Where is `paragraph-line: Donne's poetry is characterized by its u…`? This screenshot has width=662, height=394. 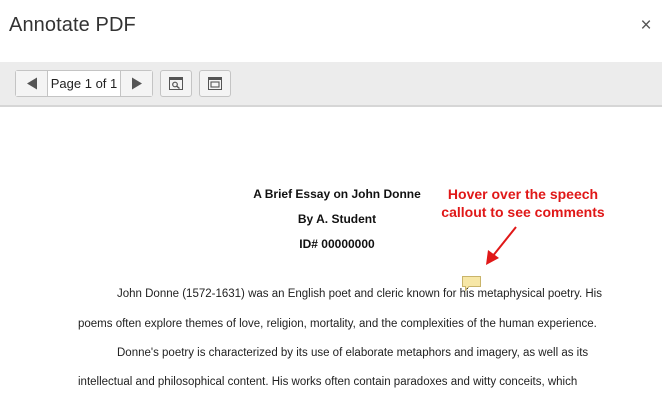 paragraph-line: Donne's poetry is characterized by its u… is located at coordinates (353, 353).